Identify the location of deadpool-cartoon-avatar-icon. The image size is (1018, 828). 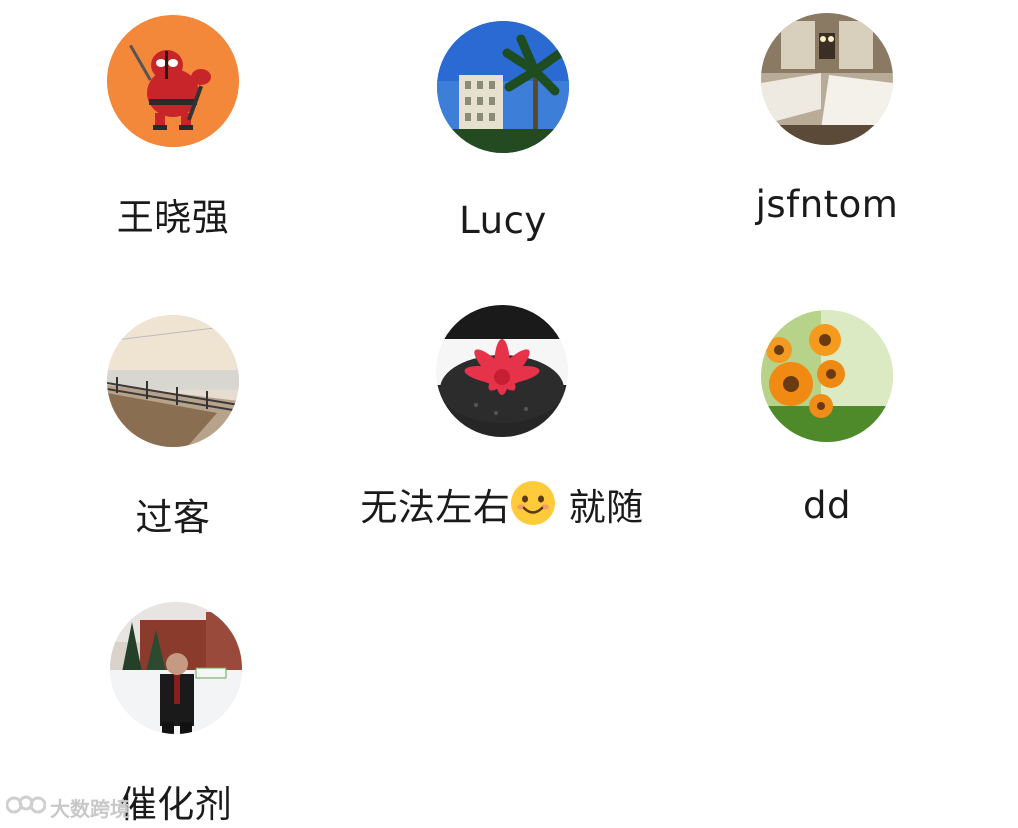
(173, 81).